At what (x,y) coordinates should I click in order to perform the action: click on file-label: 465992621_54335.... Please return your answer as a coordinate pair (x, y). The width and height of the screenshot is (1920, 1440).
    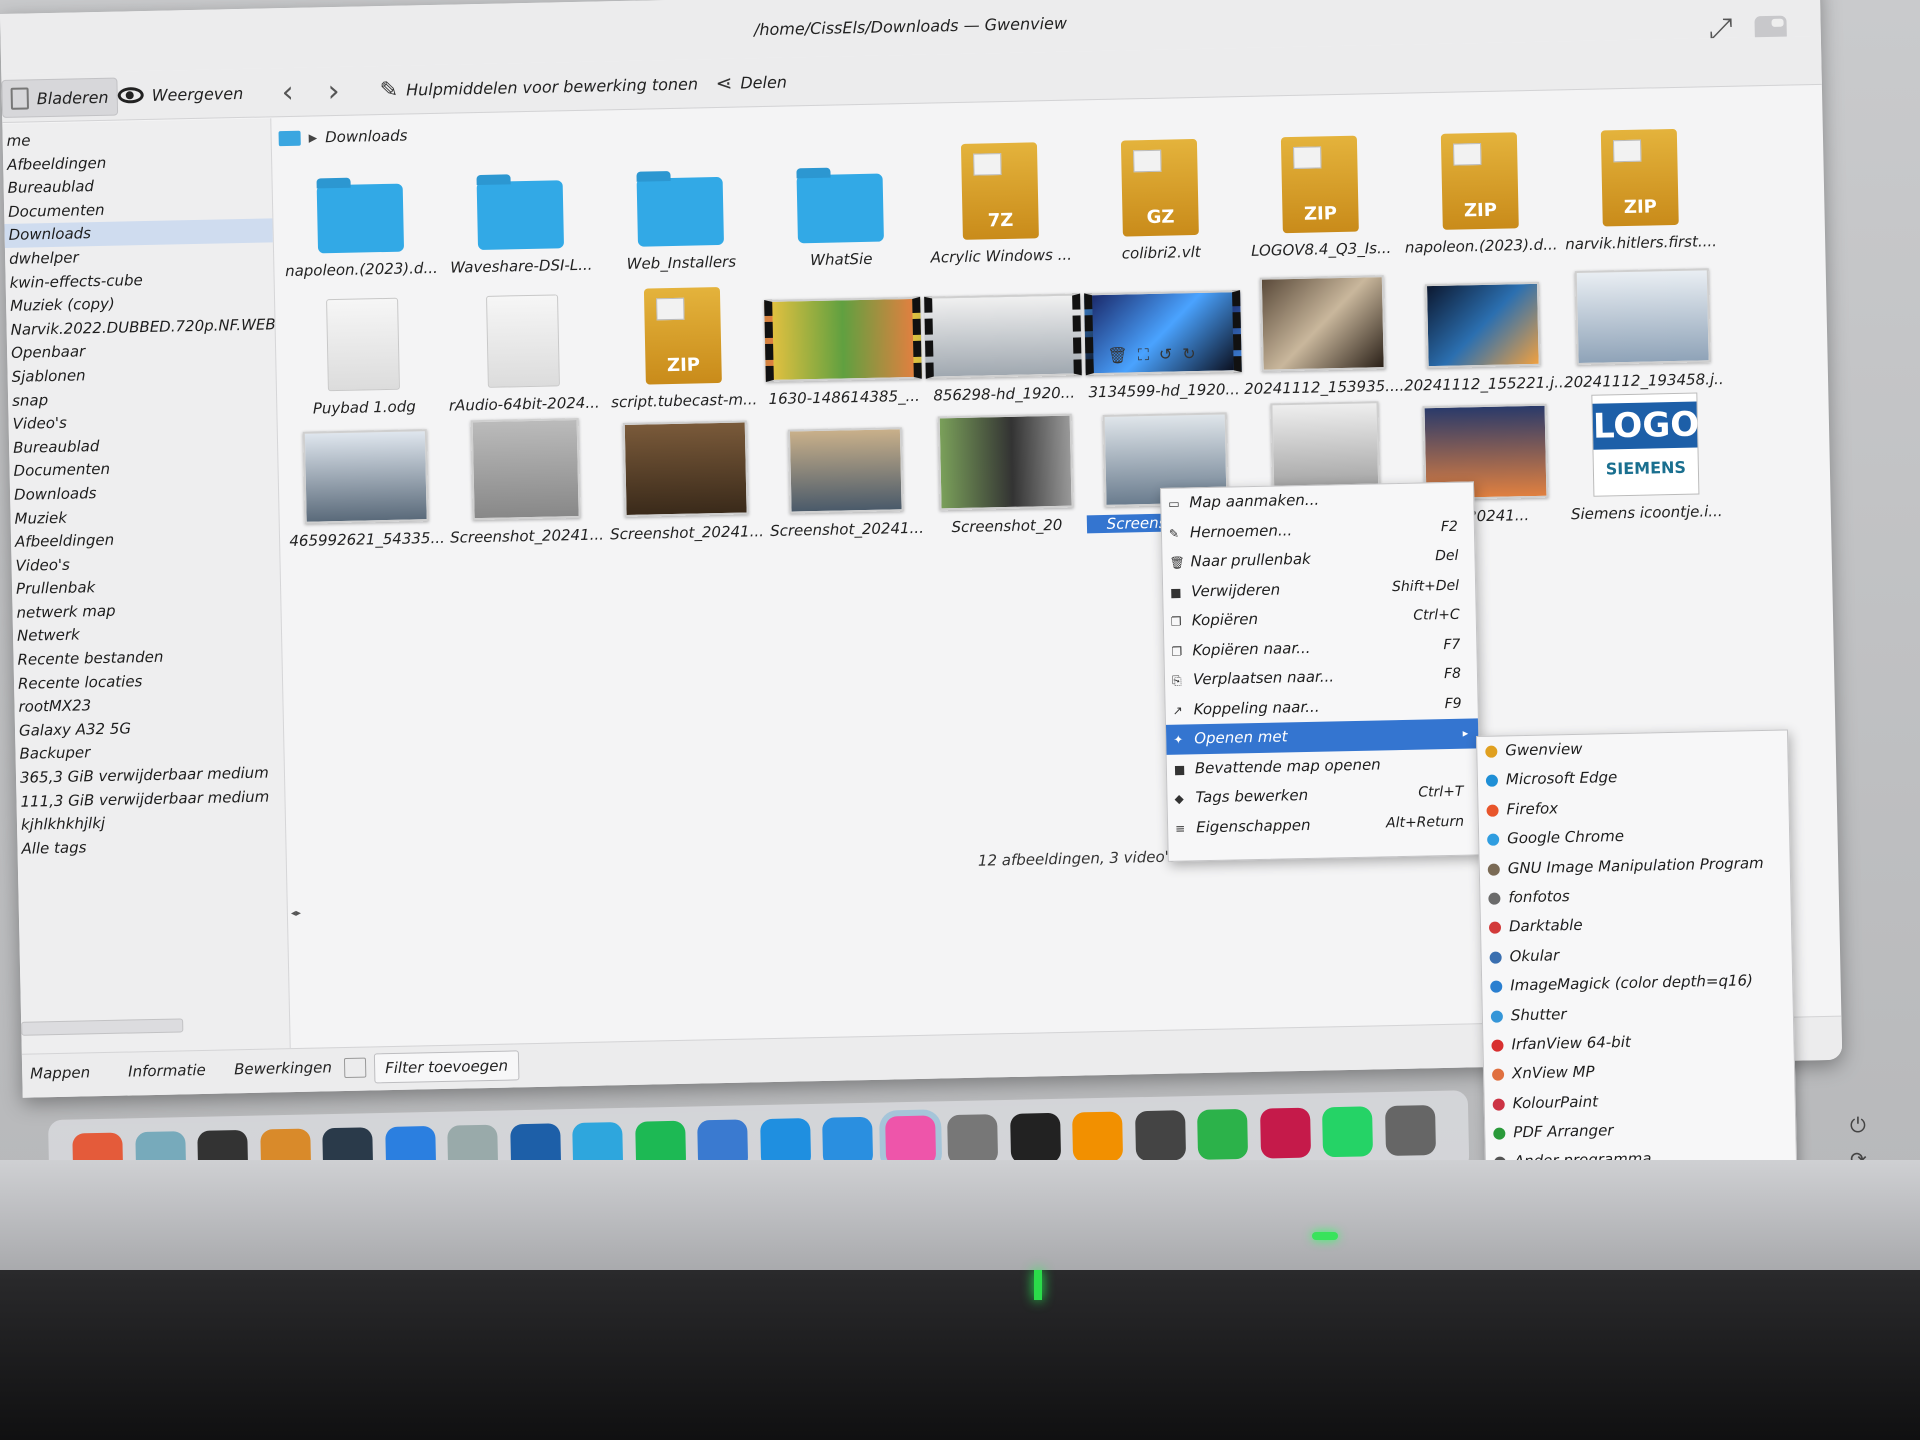
    Looking at the image, I should click on (367, 539).